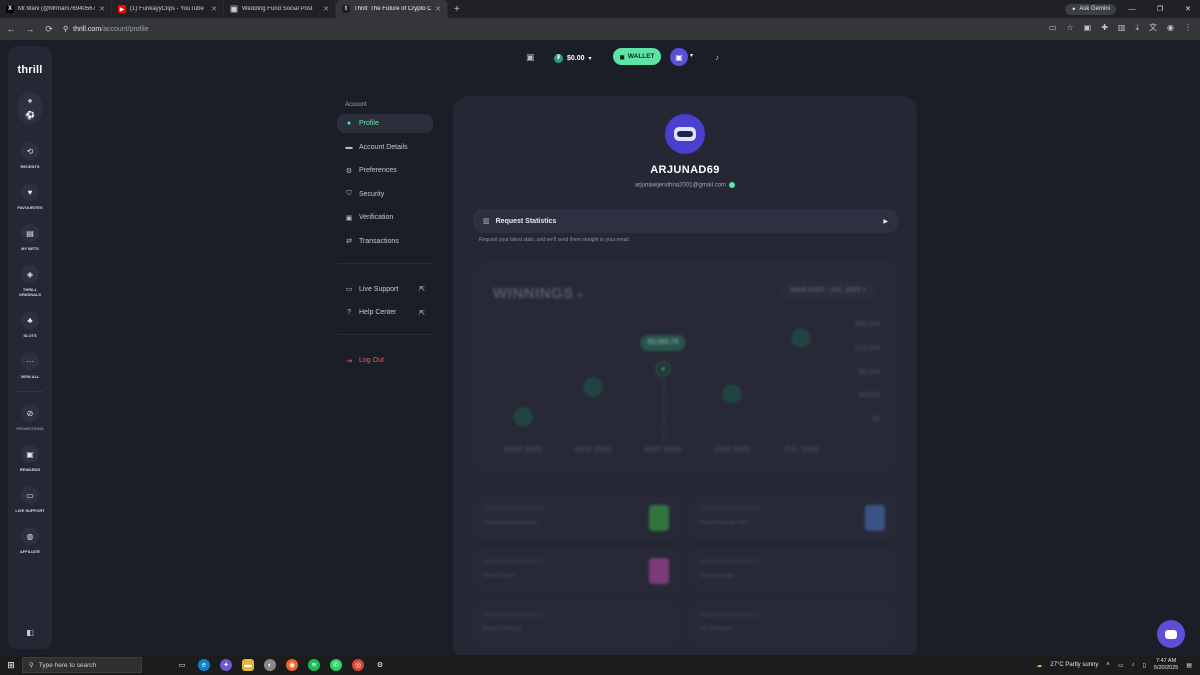 The image size is (1200, 675). I want to click on firefox-icon: ◉, so click(292, 665).